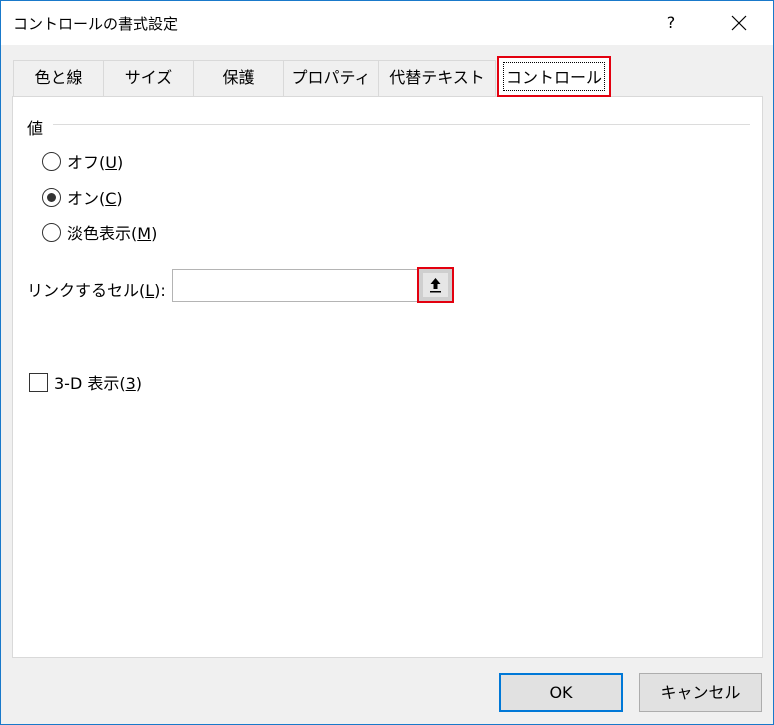 The image size is (774, 725). I want to click on tab-label: プロパティ, so click(331, 77).